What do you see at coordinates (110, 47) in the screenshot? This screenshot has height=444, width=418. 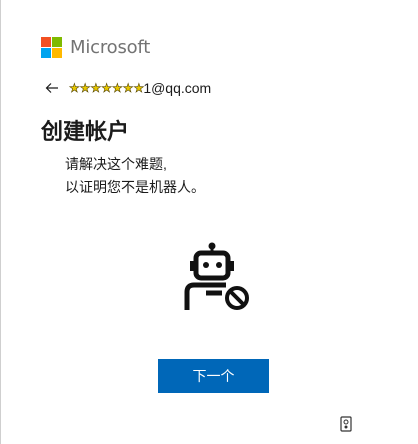 I see `brand-name: Microsoft` at bounding box center [110, 47].